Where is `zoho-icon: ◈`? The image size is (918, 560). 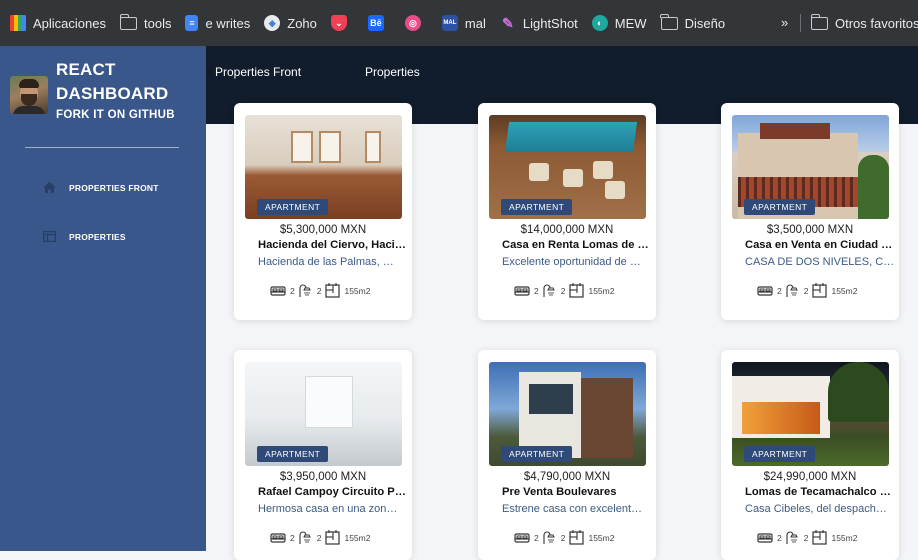
zoho-icon: ◈ is located at coordinates (272, 23).